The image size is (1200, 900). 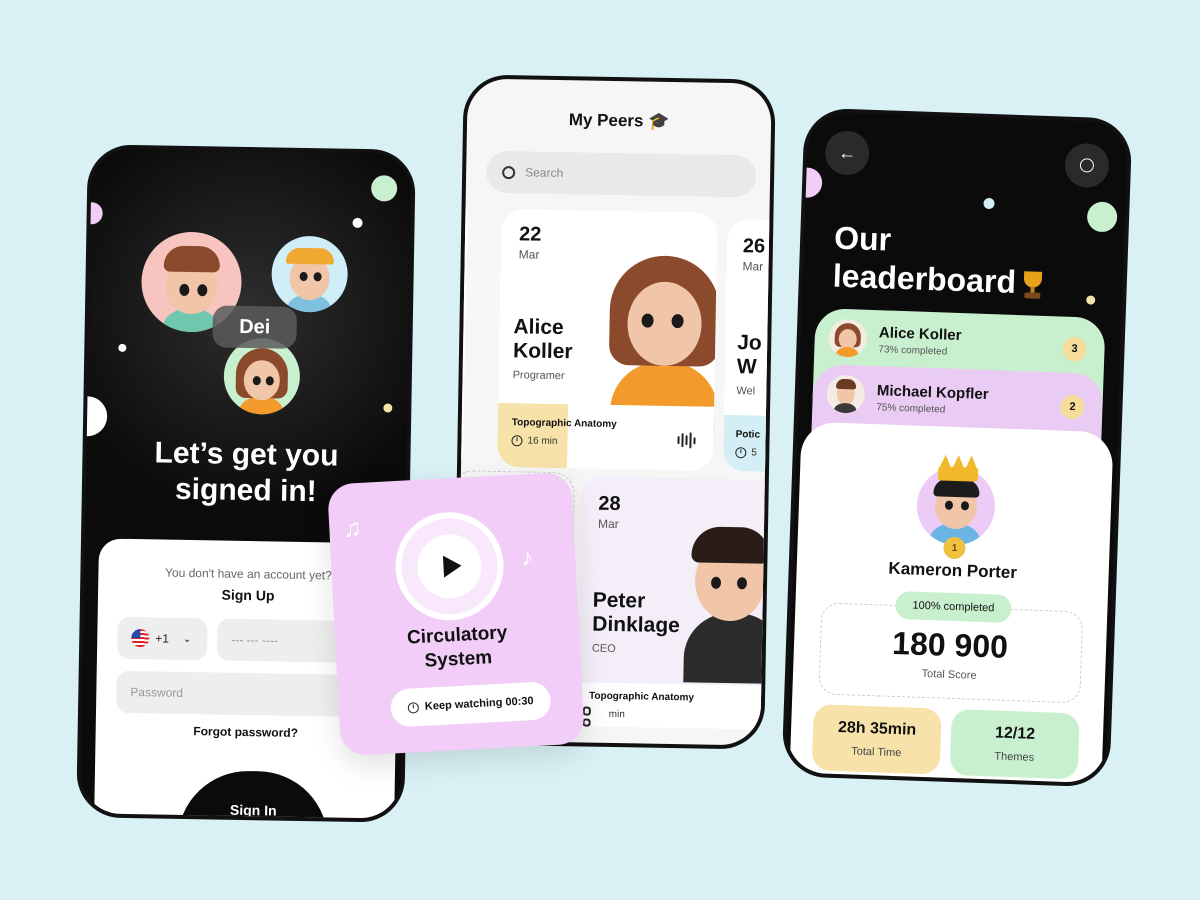 What do you see at coordinates (1014, 744) in the screenshot?
I see `themes-stat: 12/12 Themes` at bounding box center [1014, 744].